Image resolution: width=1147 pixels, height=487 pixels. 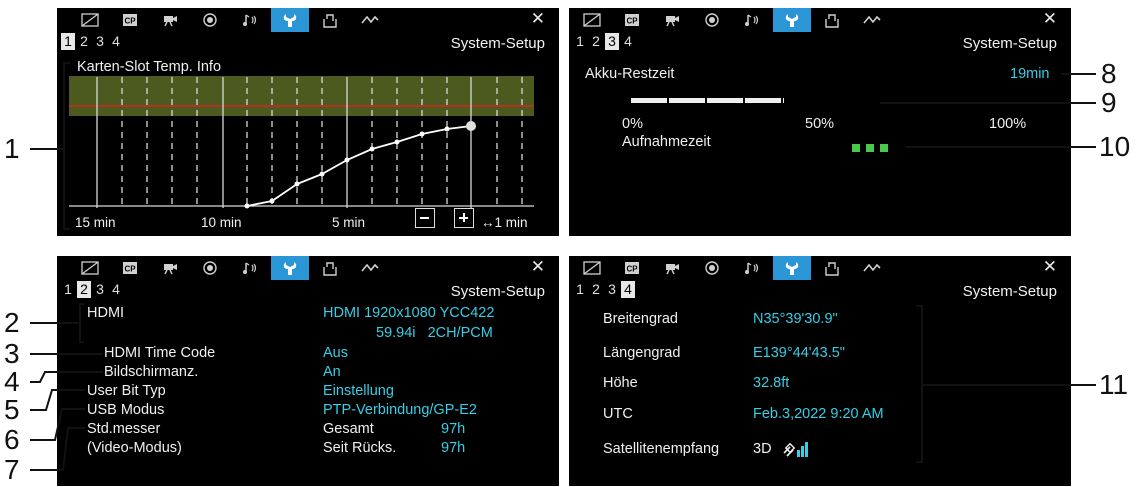 I want to click on hdmi-label: HDMI, so click(x=106, y=313).